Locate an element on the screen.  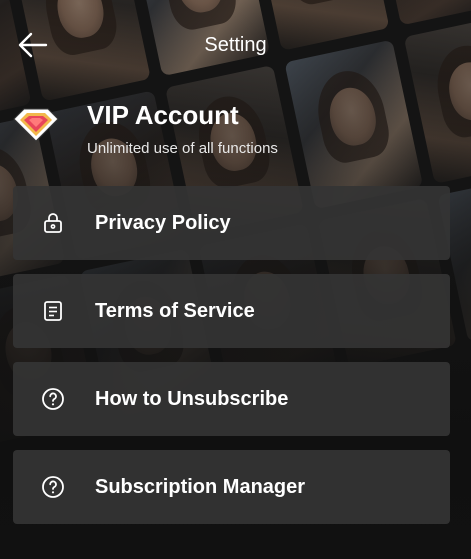
menu-item-label: How to Unsubscribe is located at coordinates (192, 399).